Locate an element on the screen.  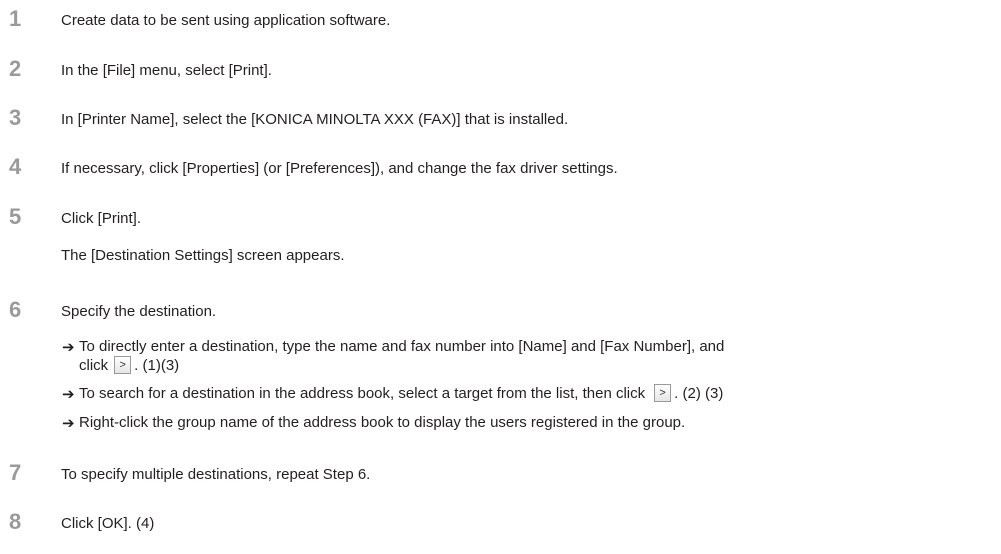
step-text: Click [OK]. (4) is located at coordinates (108, 523).